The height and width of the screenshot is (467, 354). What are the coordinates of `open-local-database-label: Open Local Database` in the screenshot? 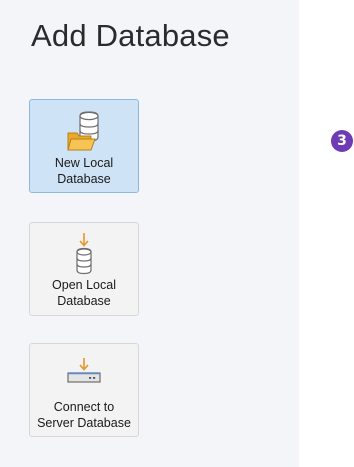 It's located at (84, 293).